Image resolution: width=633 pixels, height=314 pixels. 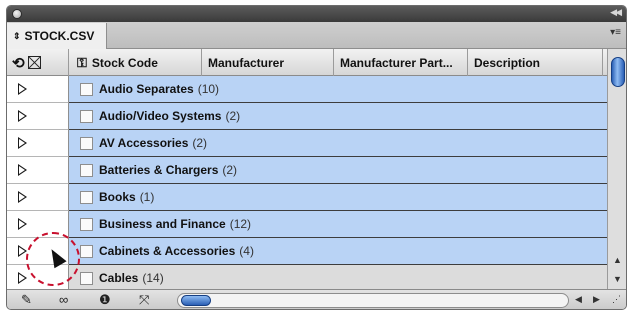 I want to click on panel-footer: ✎ ∞ ❶ ⤧ ◀ ▶ ⋰, so click(x=316, y=299).